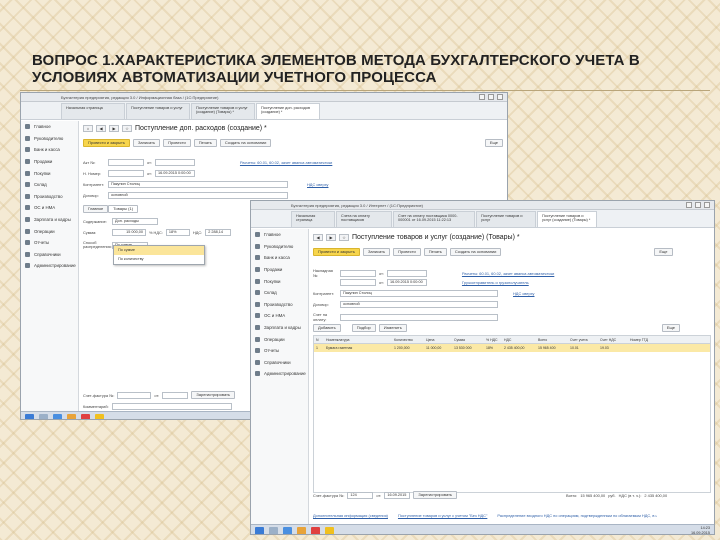  Describe the element at coordinates (406, 282) in the screenshot. I see `date-field-2: 16.09.2015 0:00:00` at that location.